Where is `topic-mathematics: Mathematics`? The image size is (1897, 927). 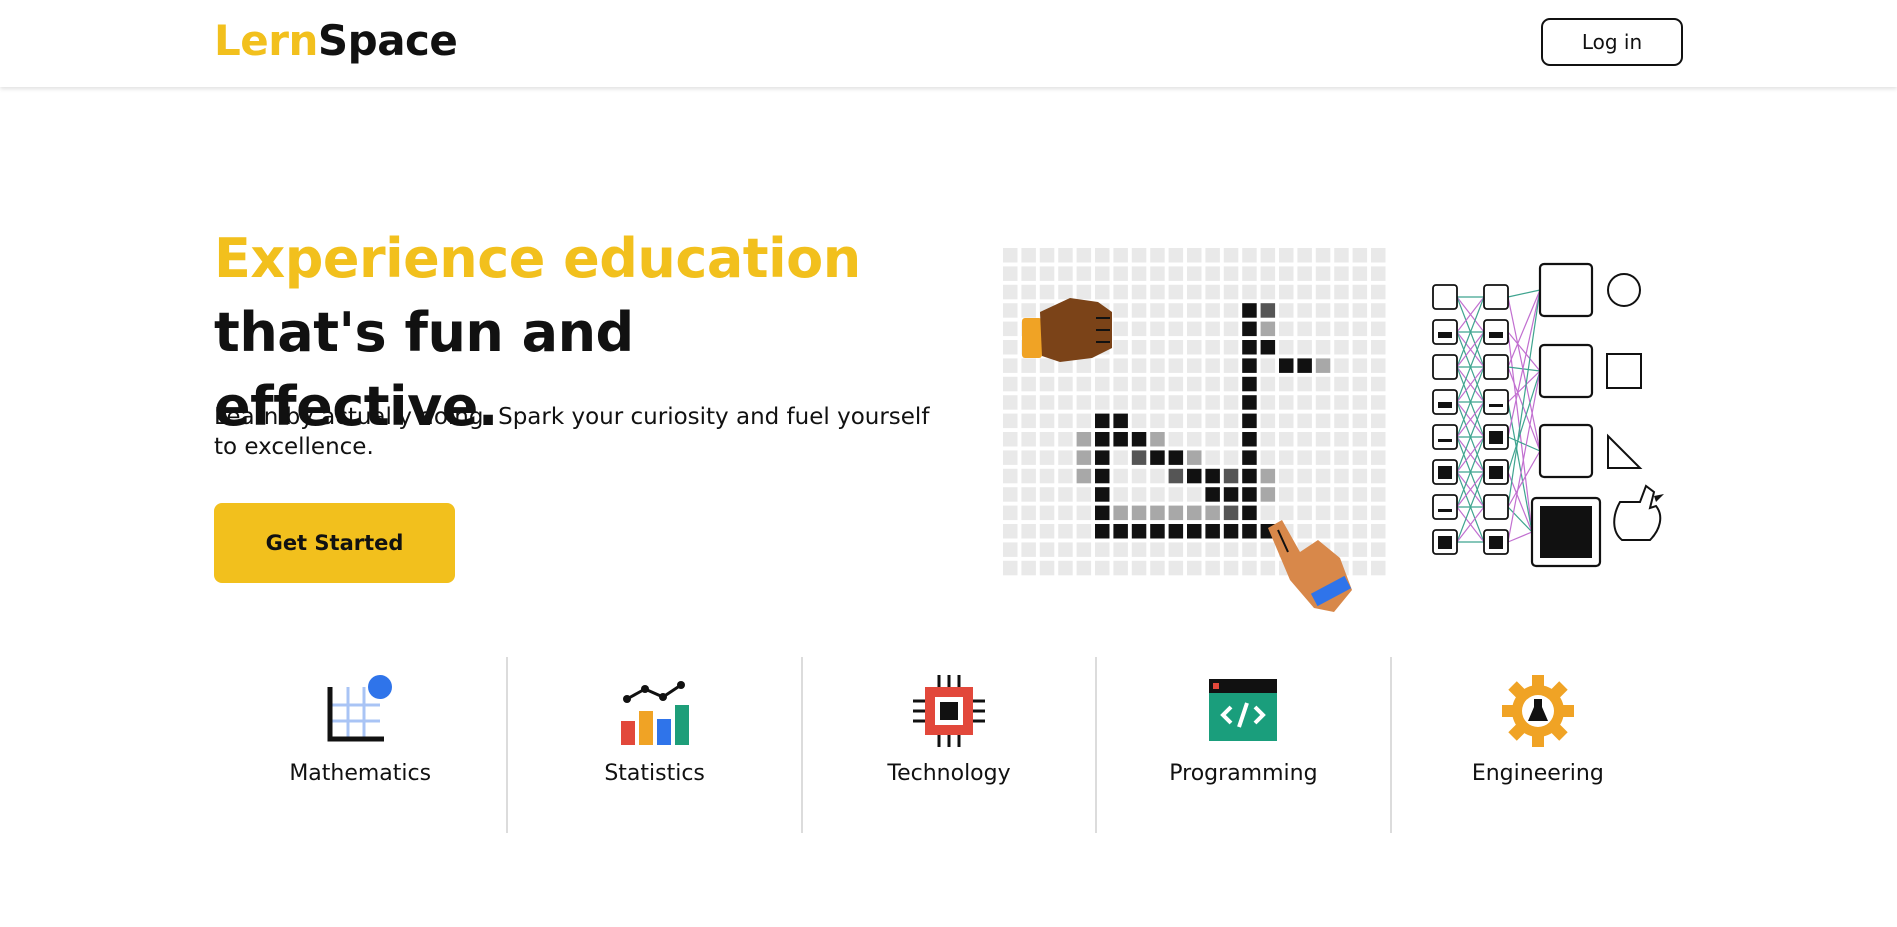 topic-mathematics: Mathematics is located at coordinates (360, 745).